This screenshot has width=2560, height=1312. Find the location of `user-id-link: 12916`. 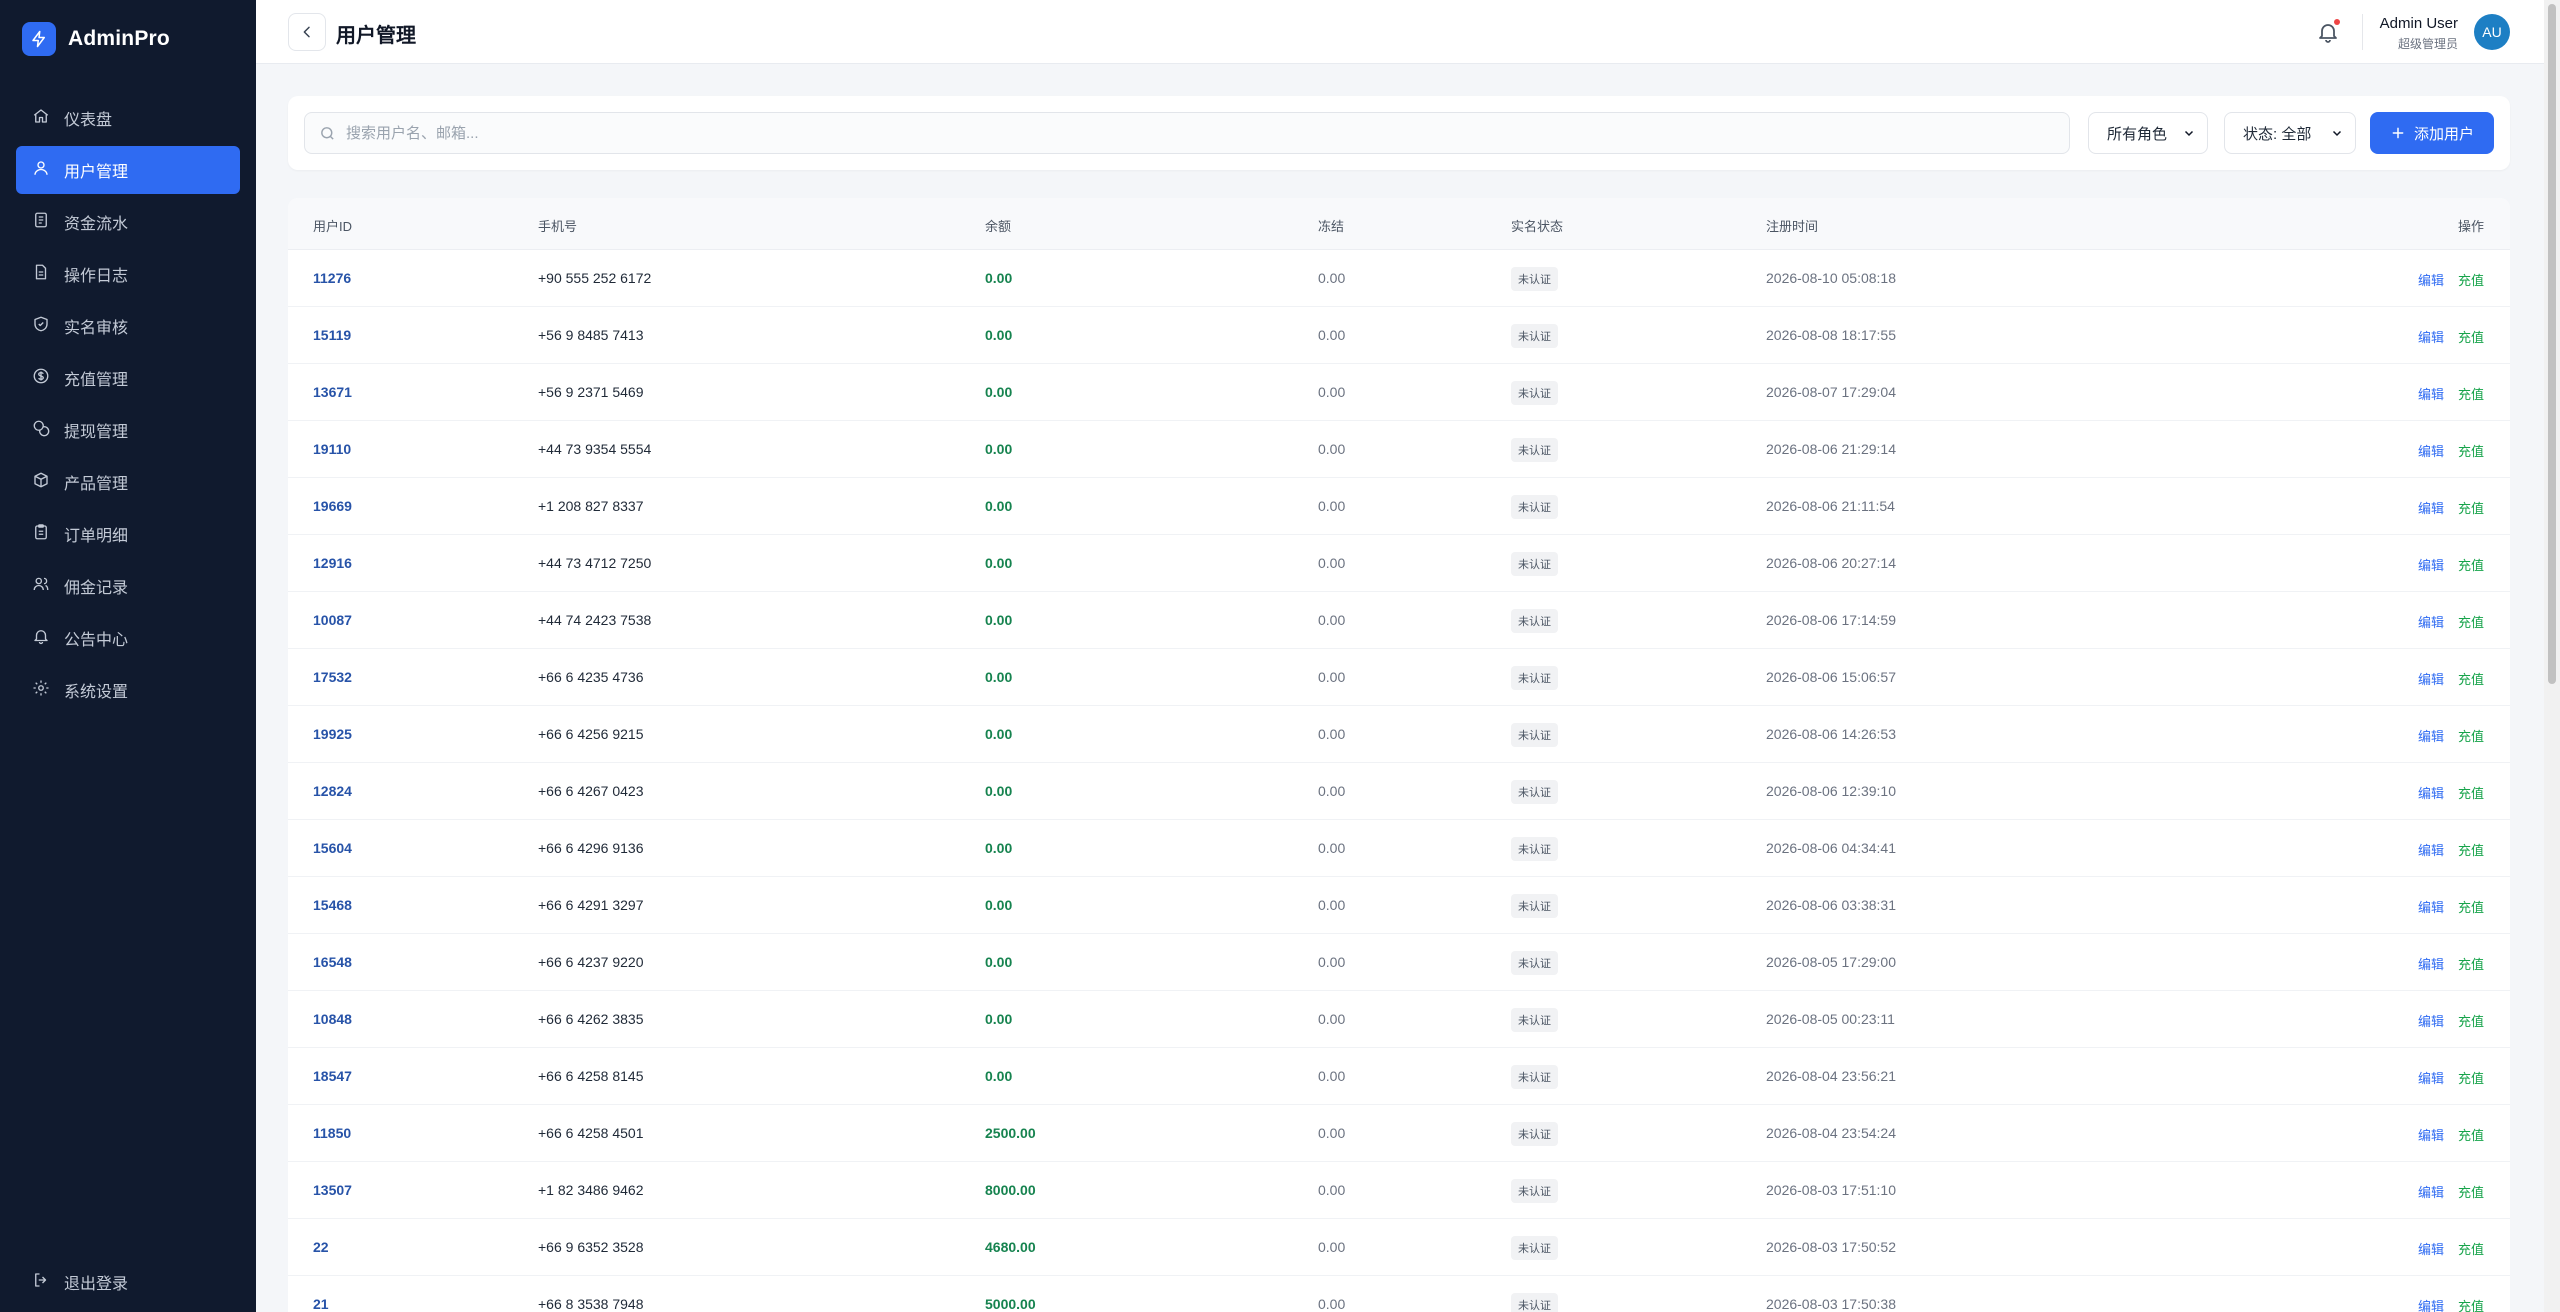

user-id-link: 12916 is located at coordinates (332, 563).